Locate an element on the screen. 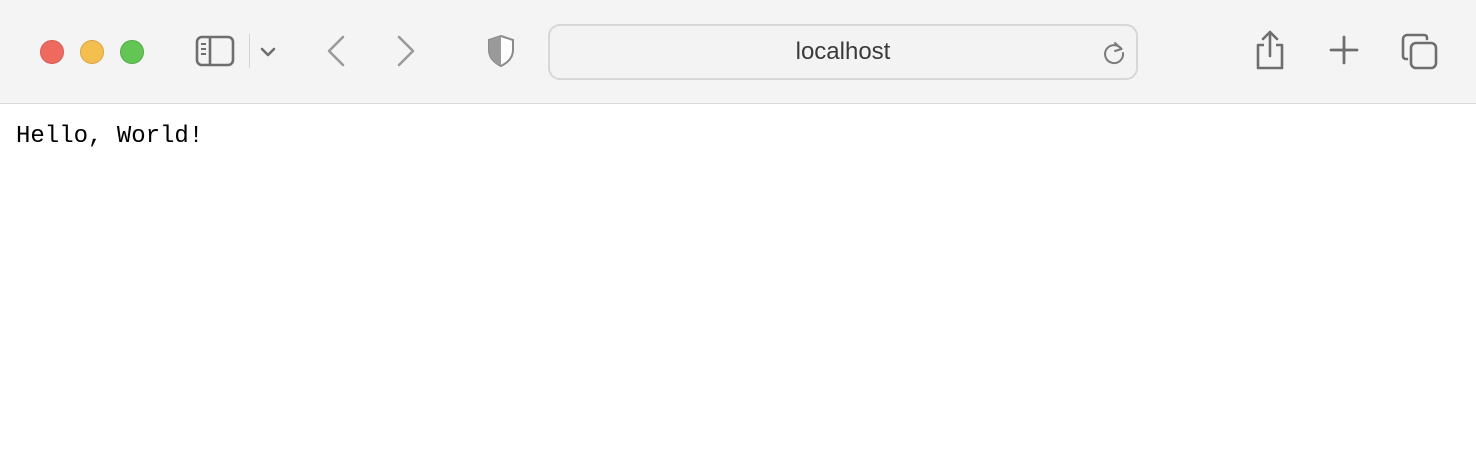 The image size is (1476, 456). reload-icon is located at coordinates (1114, 53).